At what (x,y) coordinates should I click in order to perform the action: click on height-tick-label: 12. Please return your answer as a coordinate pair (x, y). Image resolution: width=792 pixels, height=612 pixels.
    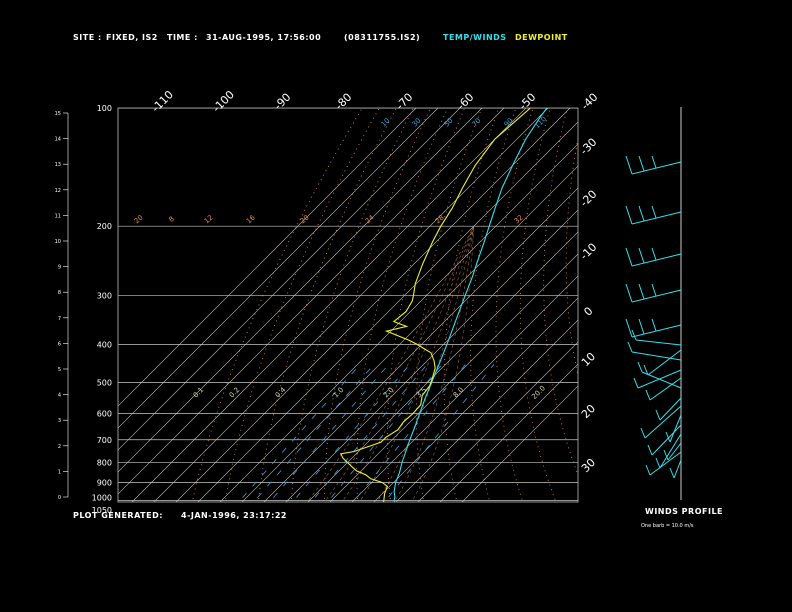
    Looking at the image, I should click on (58, 191).